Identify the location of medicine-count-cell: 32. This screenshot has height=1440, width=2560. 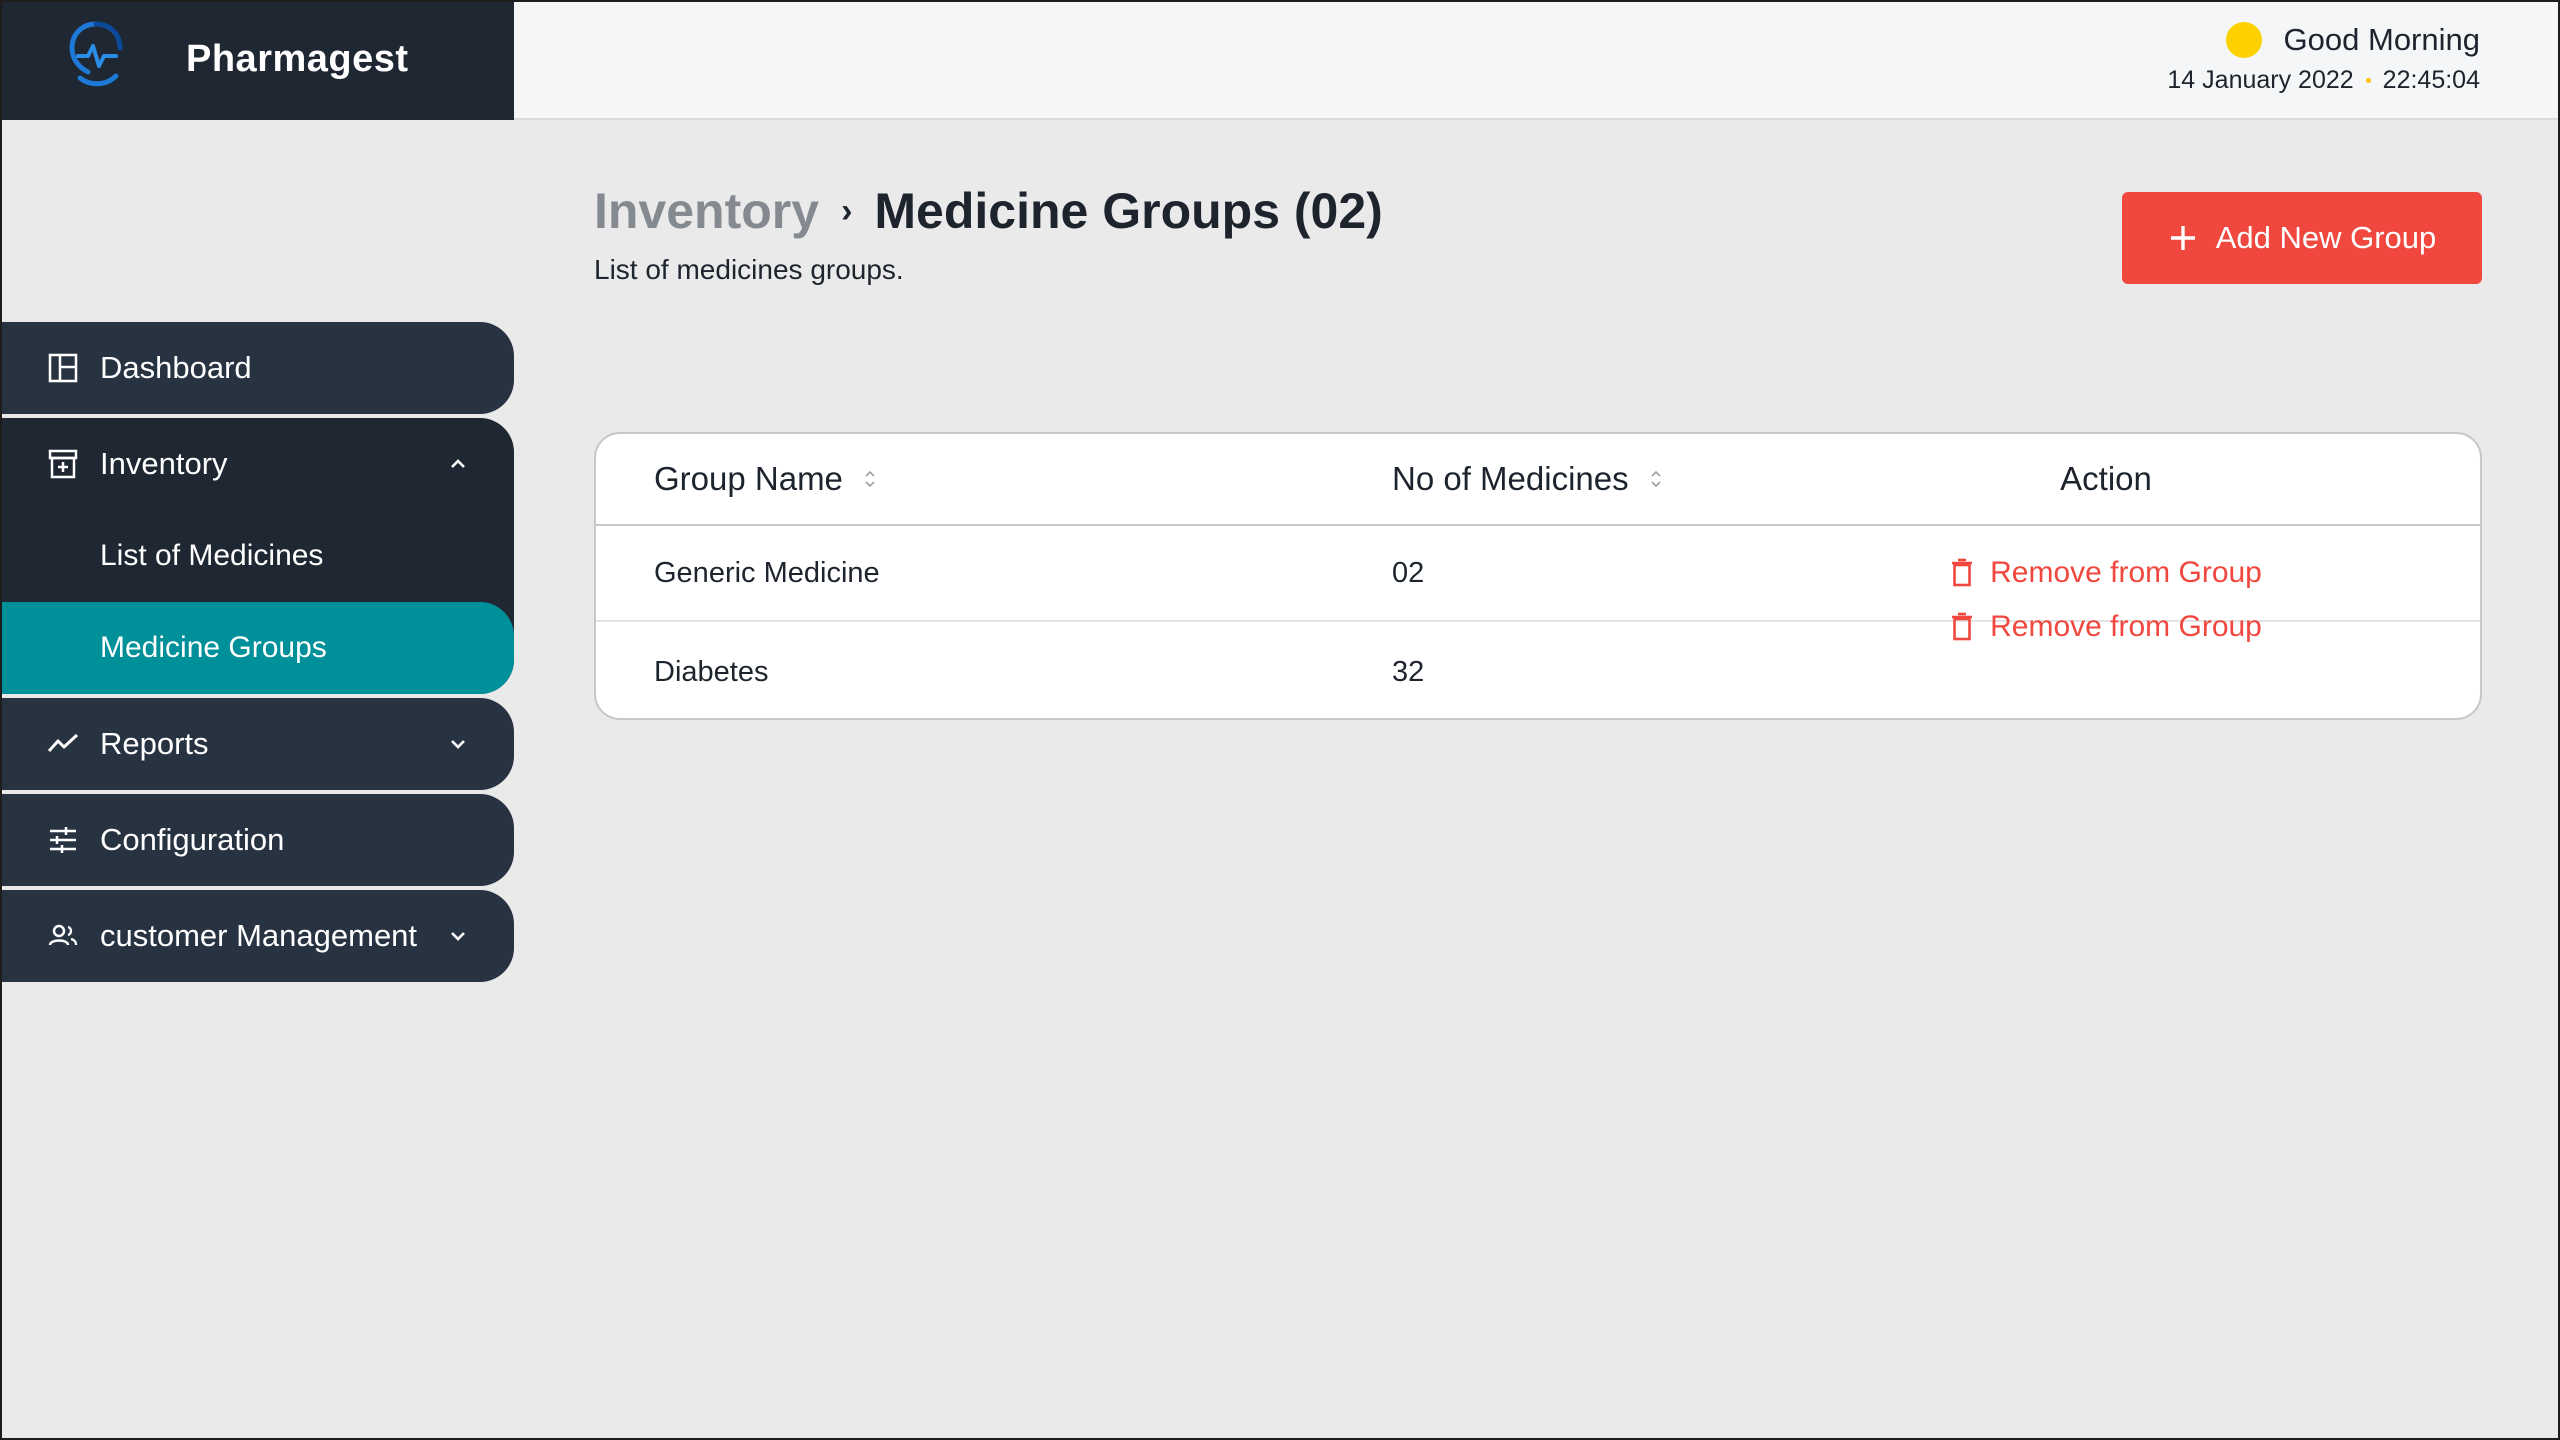
(1408, 671).